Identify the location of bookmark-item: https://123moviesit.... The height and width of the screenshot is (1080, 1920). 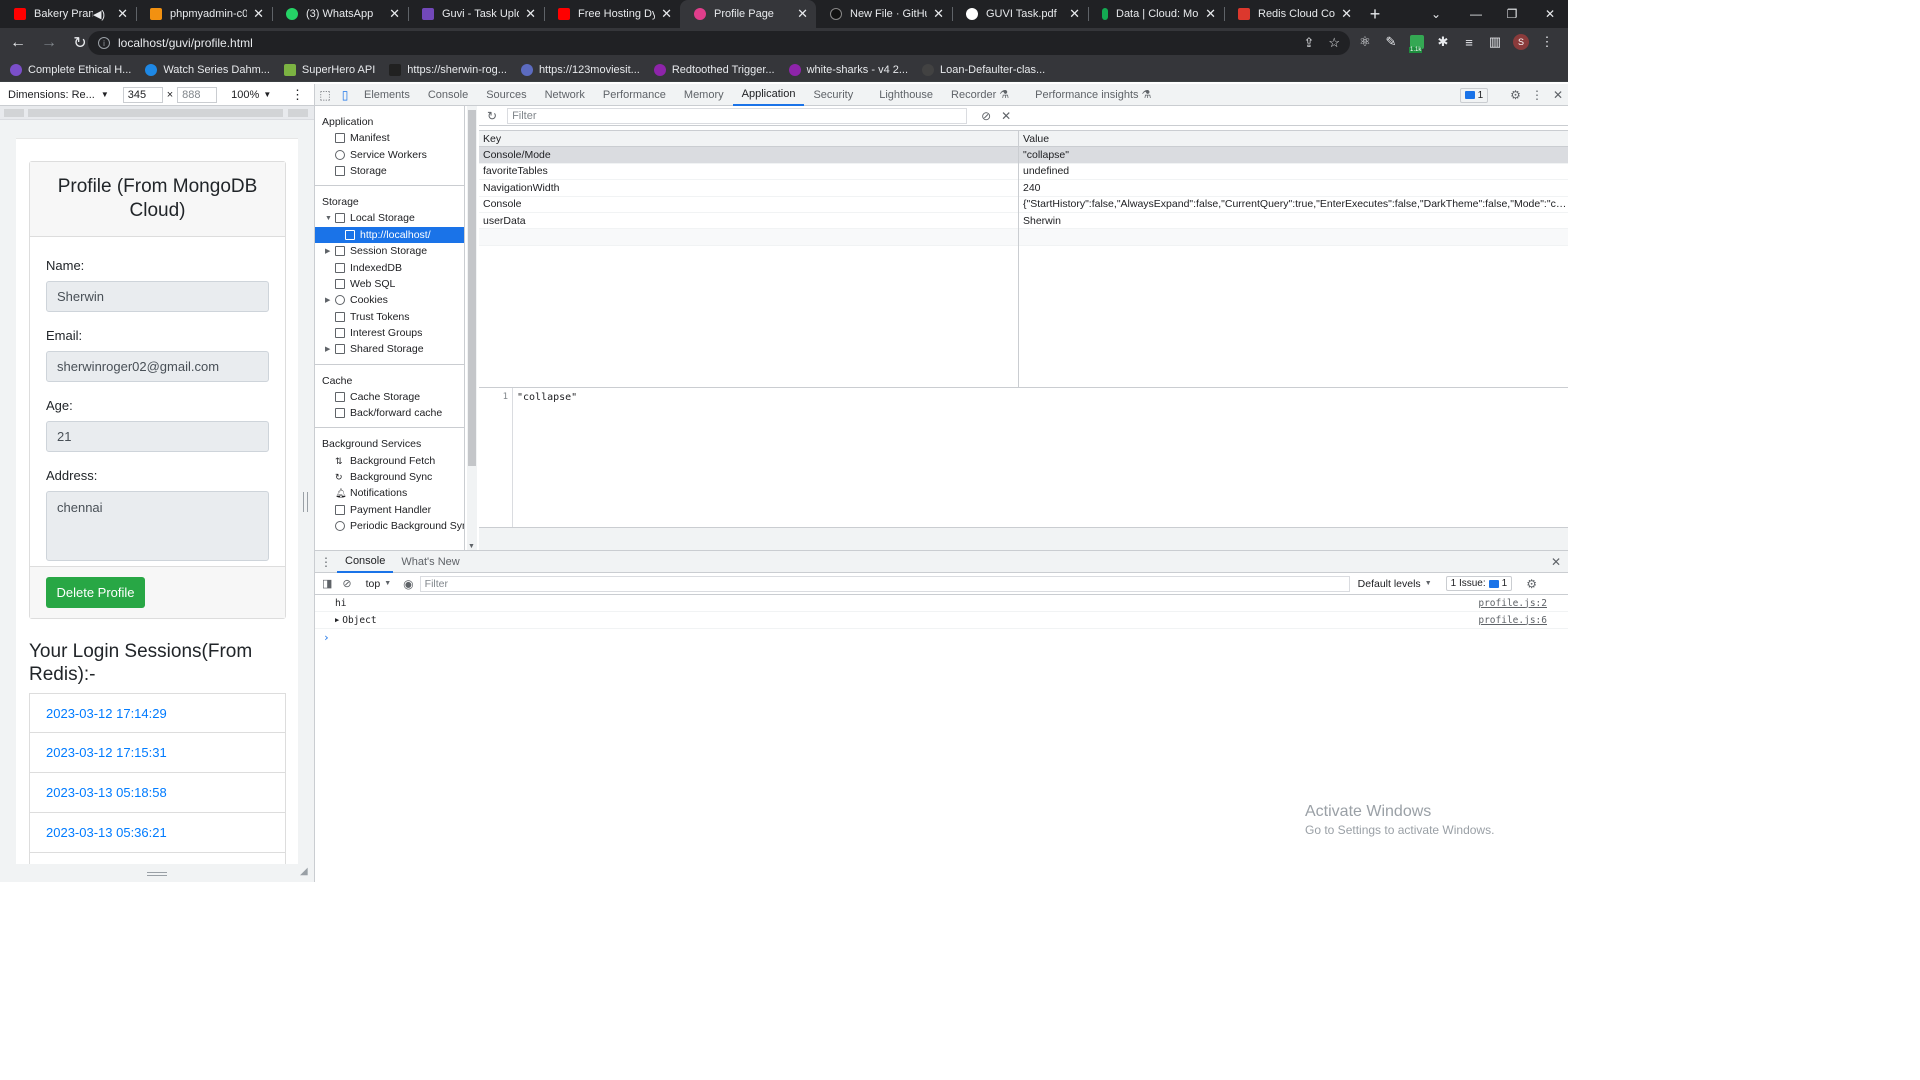
(580, 69).